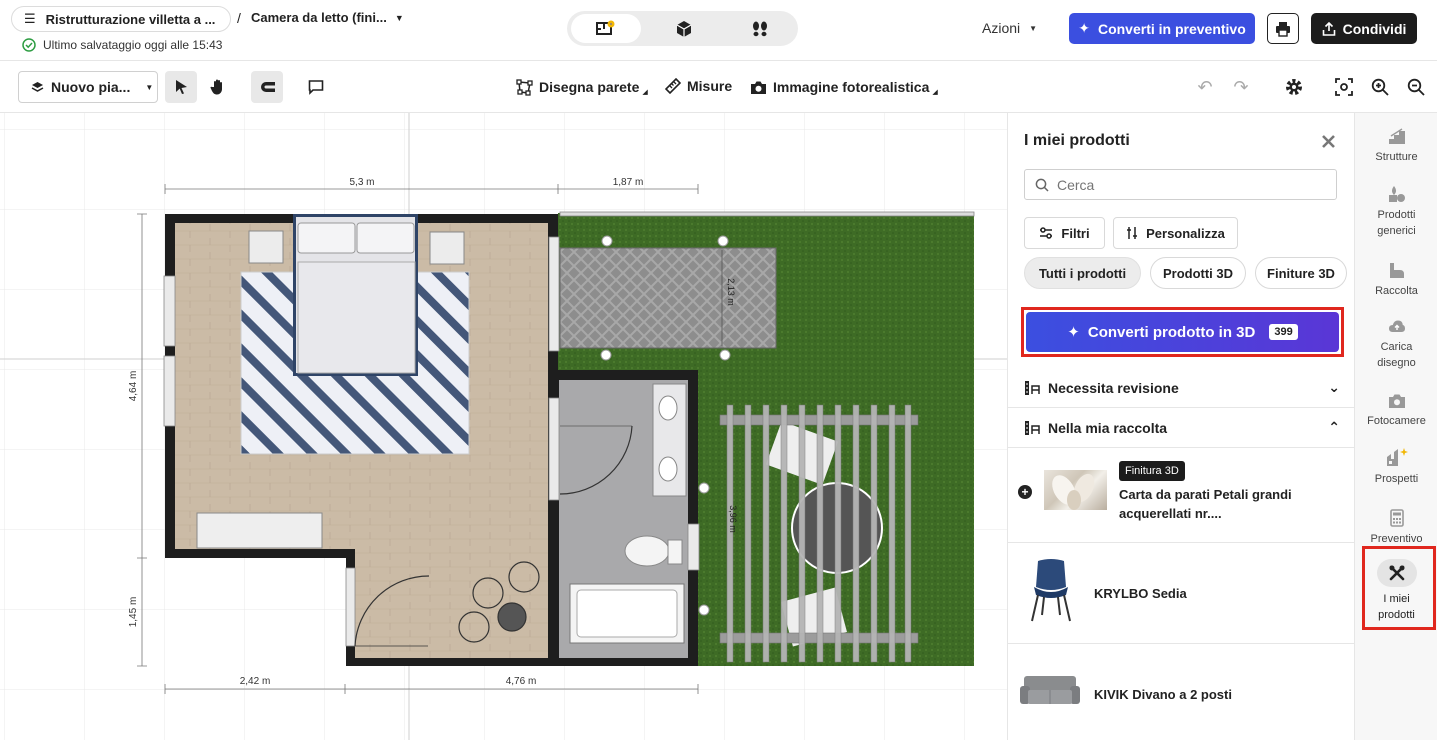  I want to click on ruler-icon, so click(673, 86).